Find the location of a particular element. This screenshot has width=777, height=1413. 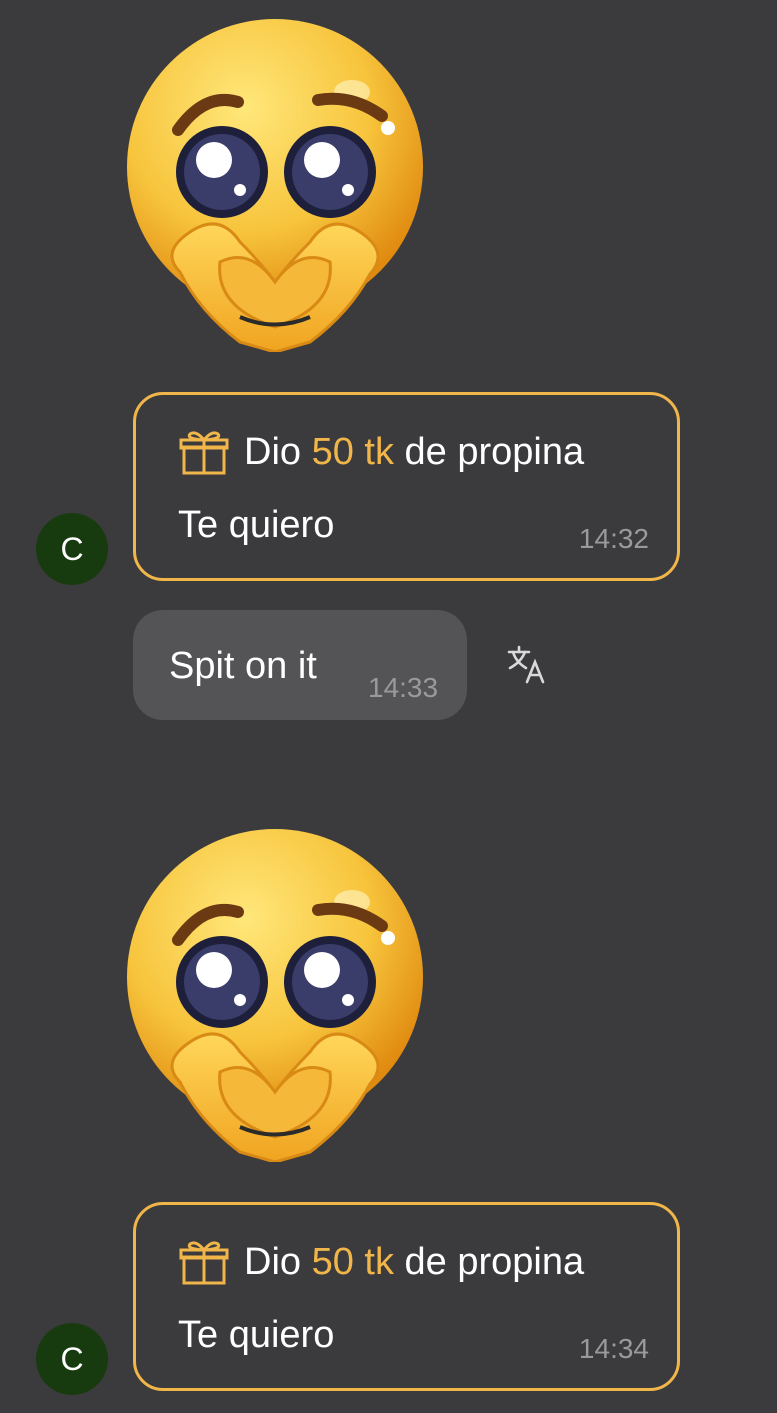

message-time: 14:34 is located at coordinates (613, 1348).